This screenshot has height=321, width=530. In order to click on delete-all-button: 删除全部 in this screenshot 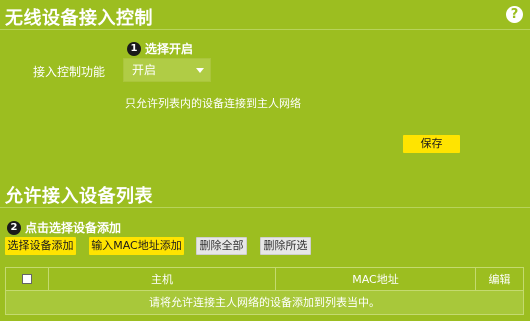, I will do `click(221, 246)`.